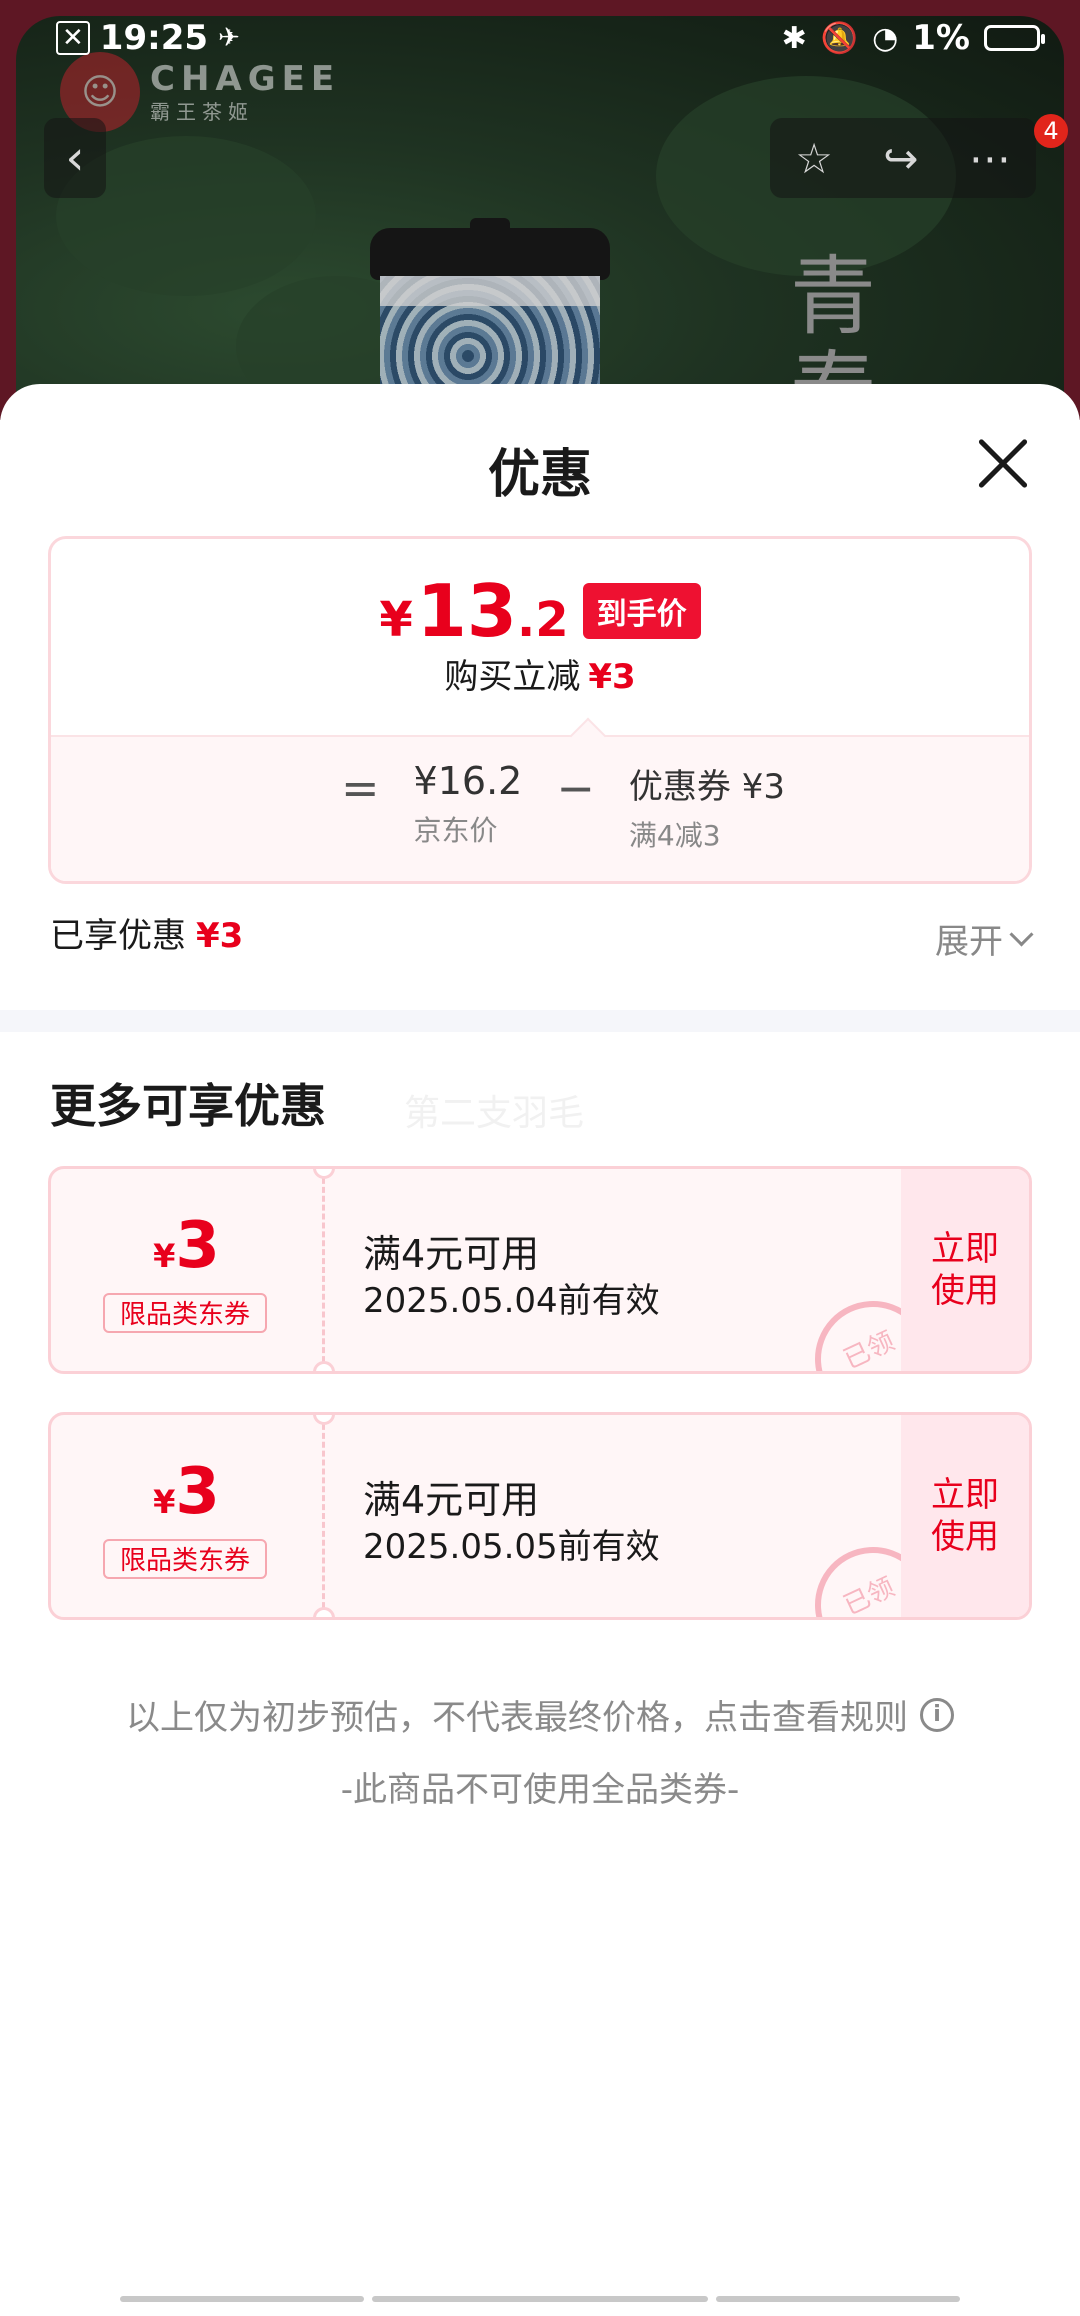  I want to click on cup-band, so click(490, 291).